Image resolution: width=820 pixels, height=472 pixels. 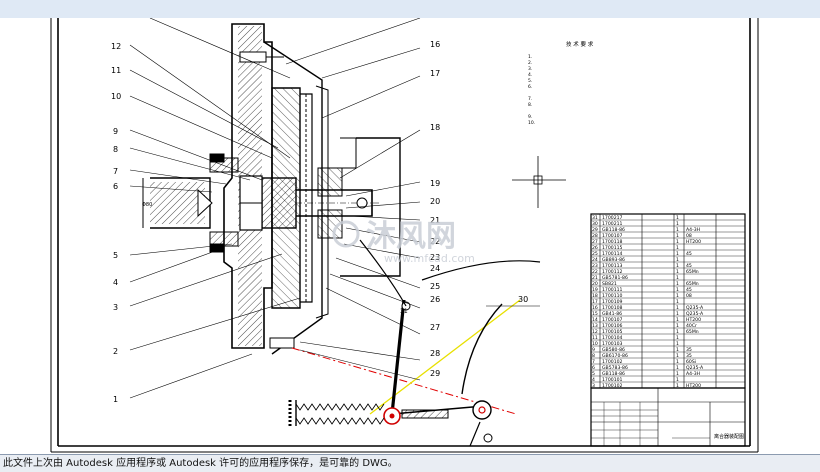 What do you see at coordinates (593, 368) in the screenshot?
I see `parts-cell-no: 6` at bounding box center [593, 368].